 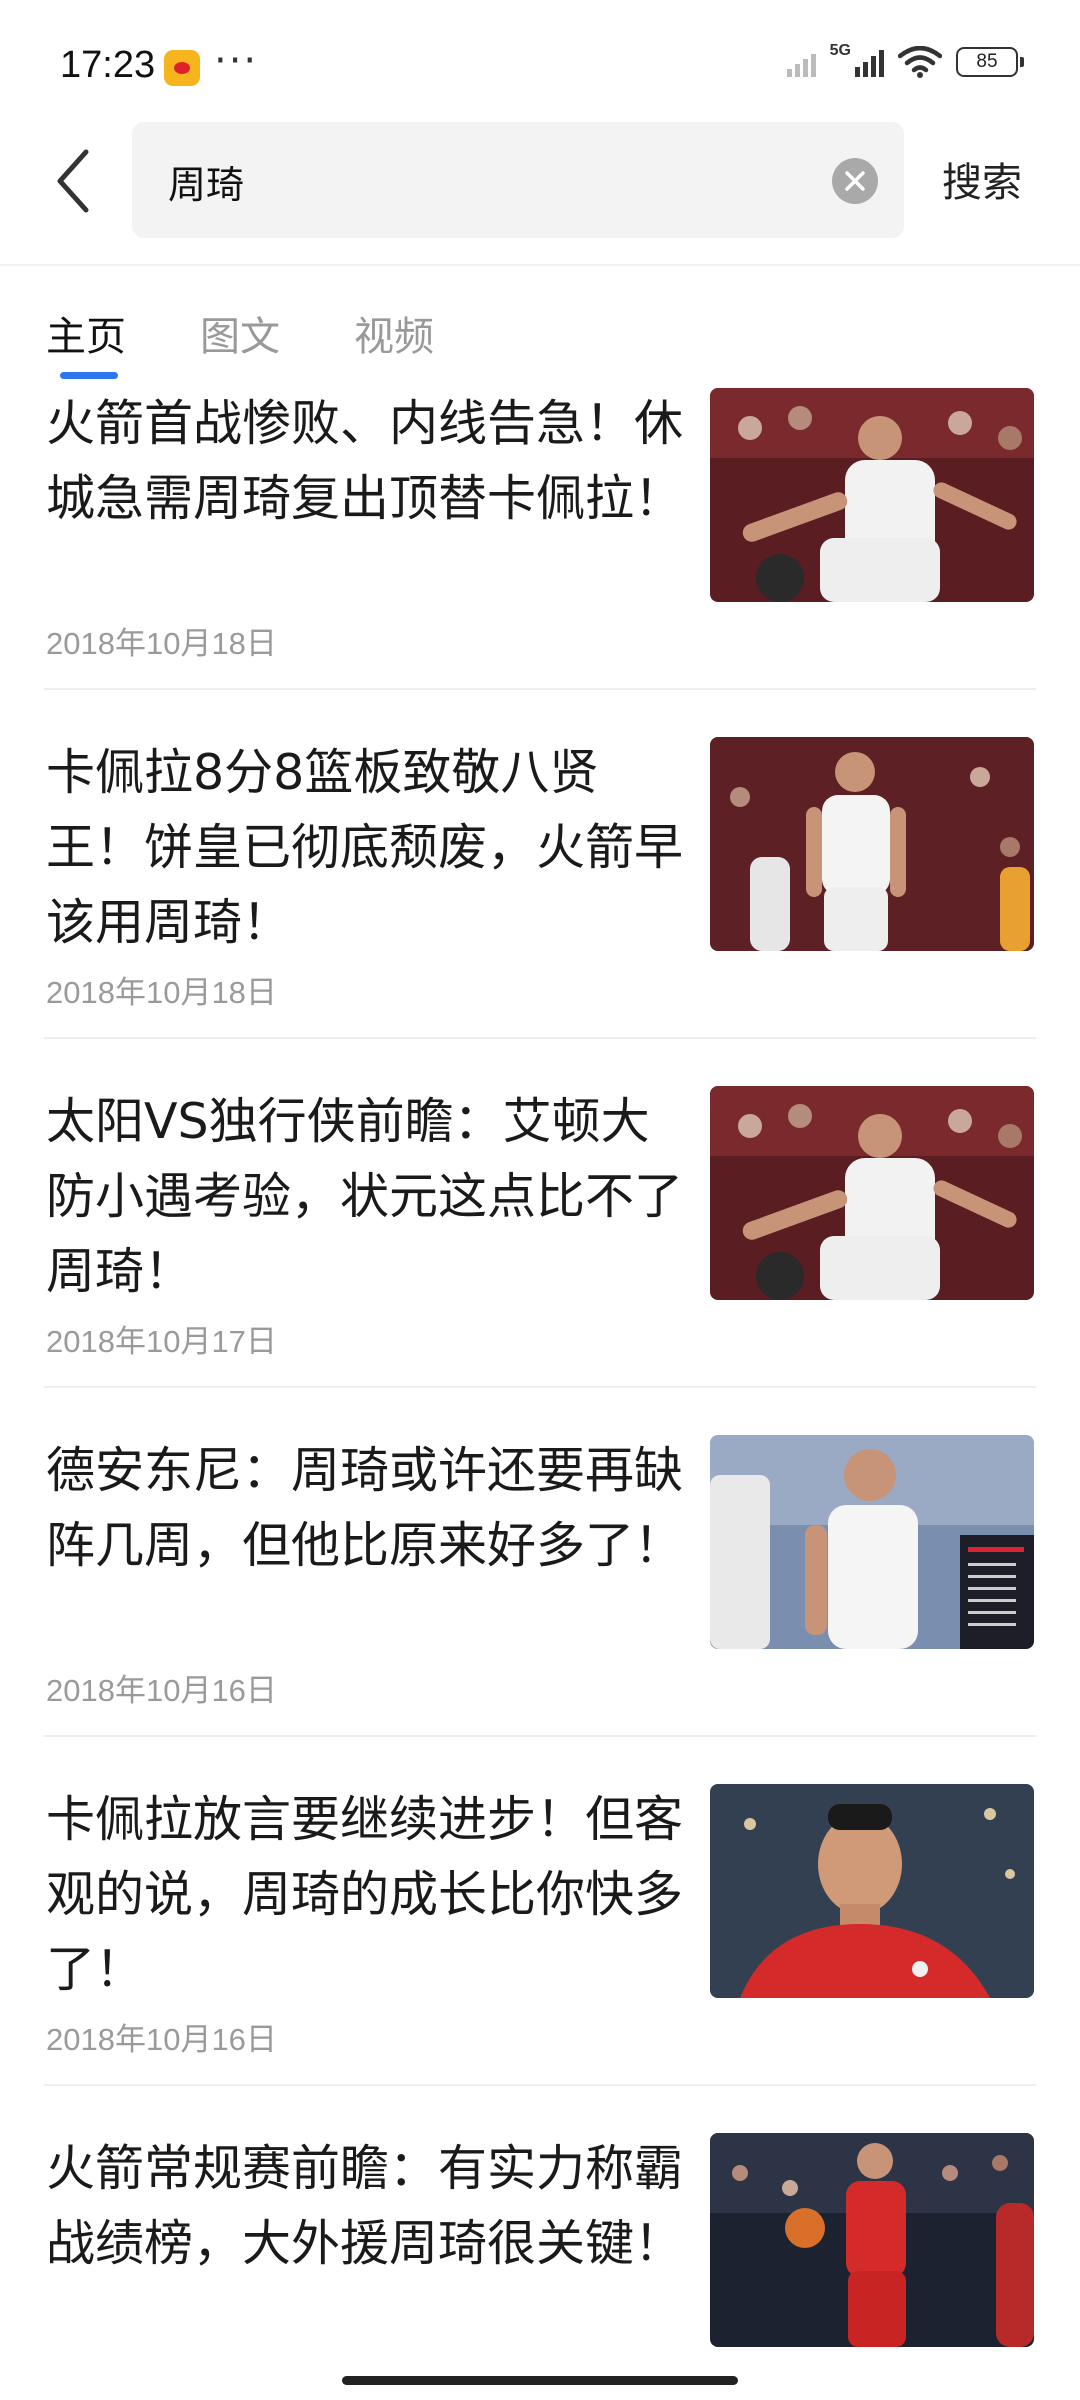 I want to click on status-indicators: 5G 85, so click(x=905, y=60).